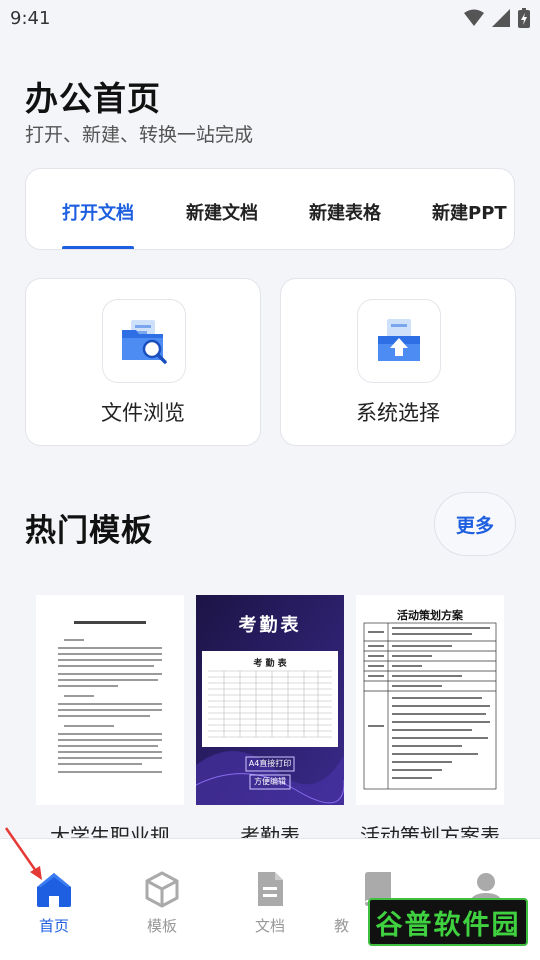  Describe the element at coordinates (143, 413) in the screenshot. I see `file-browse-label: 文件浏览` at that location.